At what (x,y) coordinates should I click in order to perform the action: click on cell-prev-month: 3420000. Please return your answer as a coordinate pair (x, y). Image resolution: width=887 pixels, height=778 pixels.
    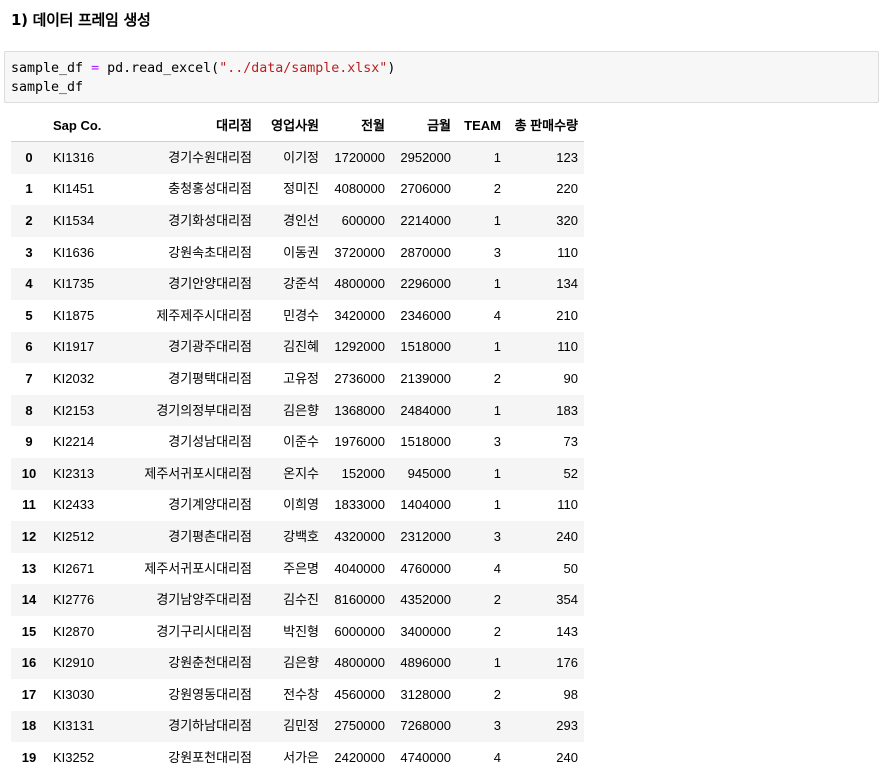
    Looking at the image, I should click on (359, 315).